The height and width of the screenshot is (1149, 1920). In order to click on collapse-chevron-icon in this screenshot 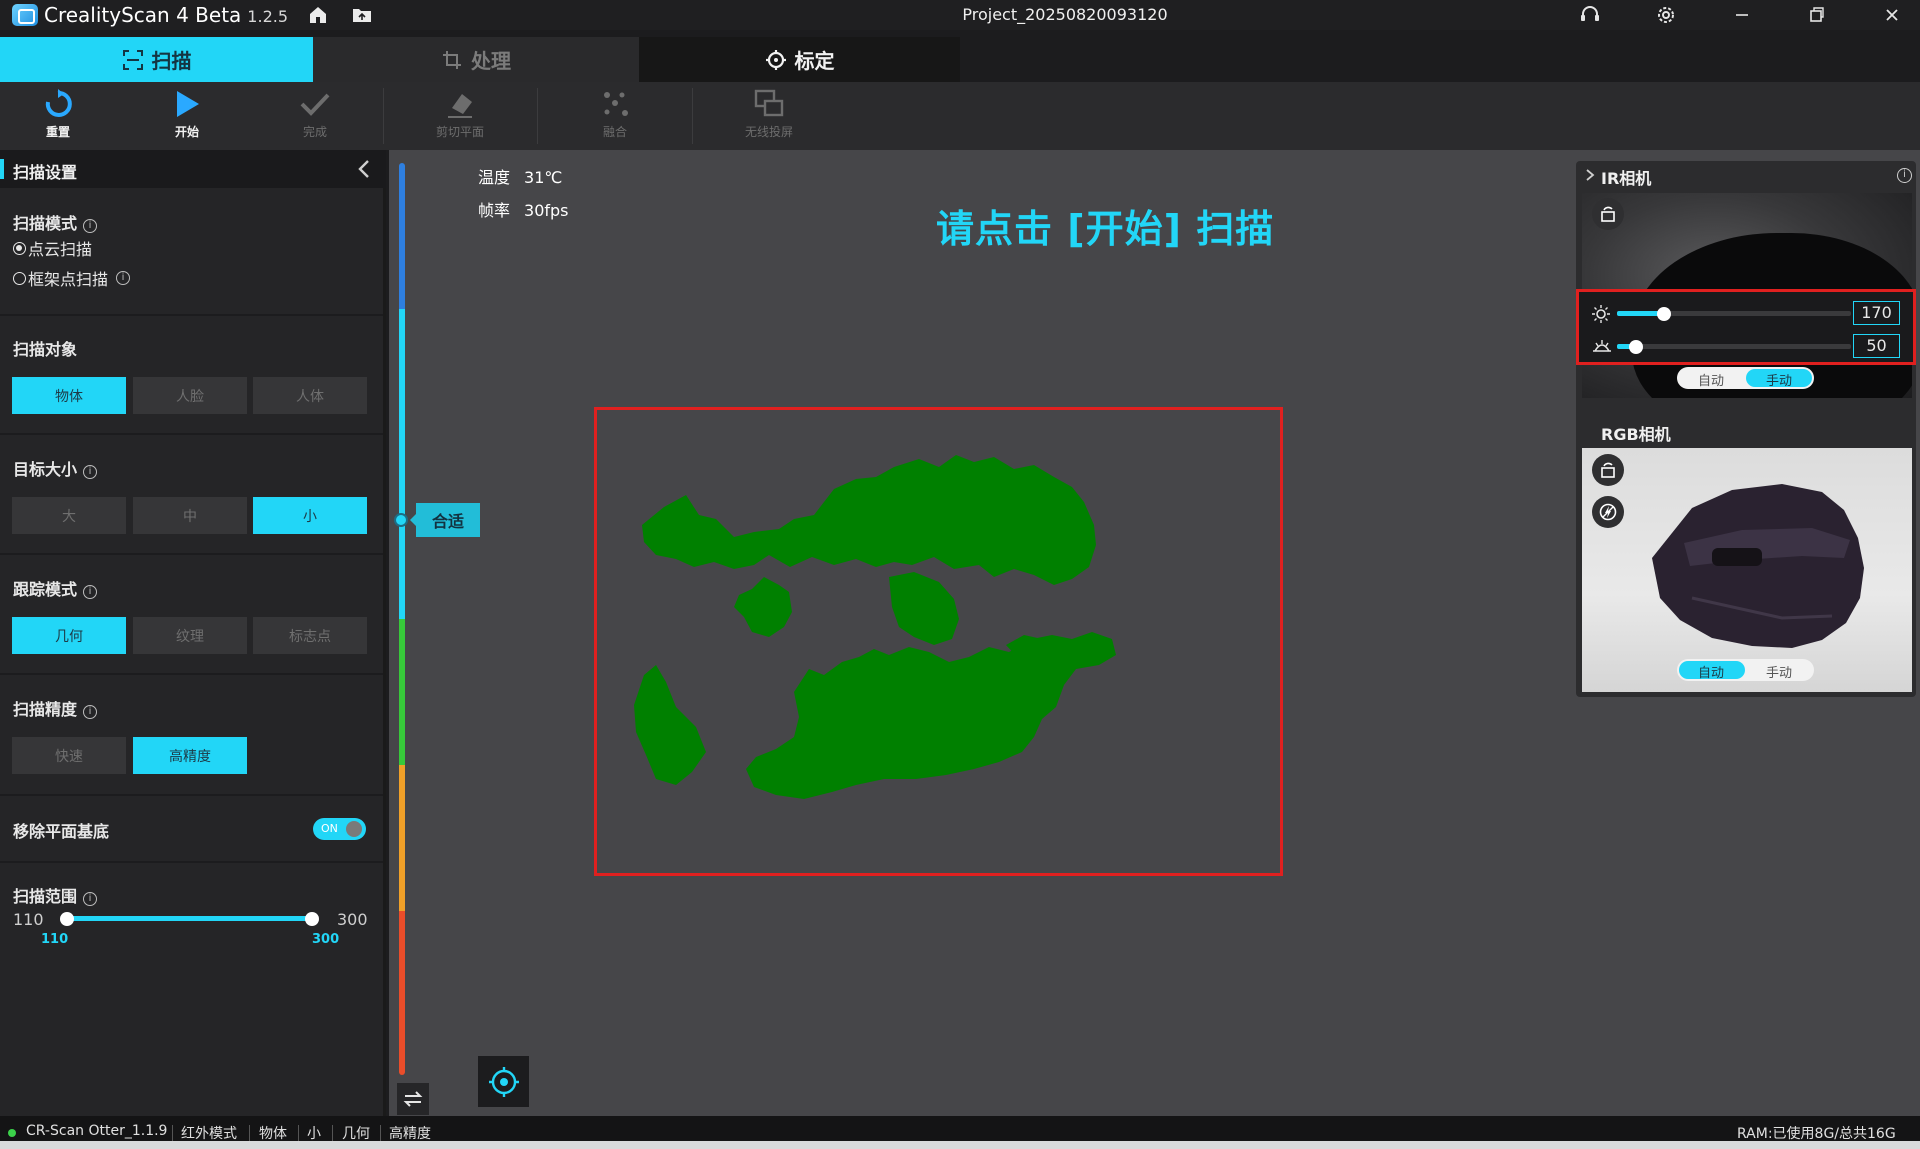, I will do `click(364, 169)`.